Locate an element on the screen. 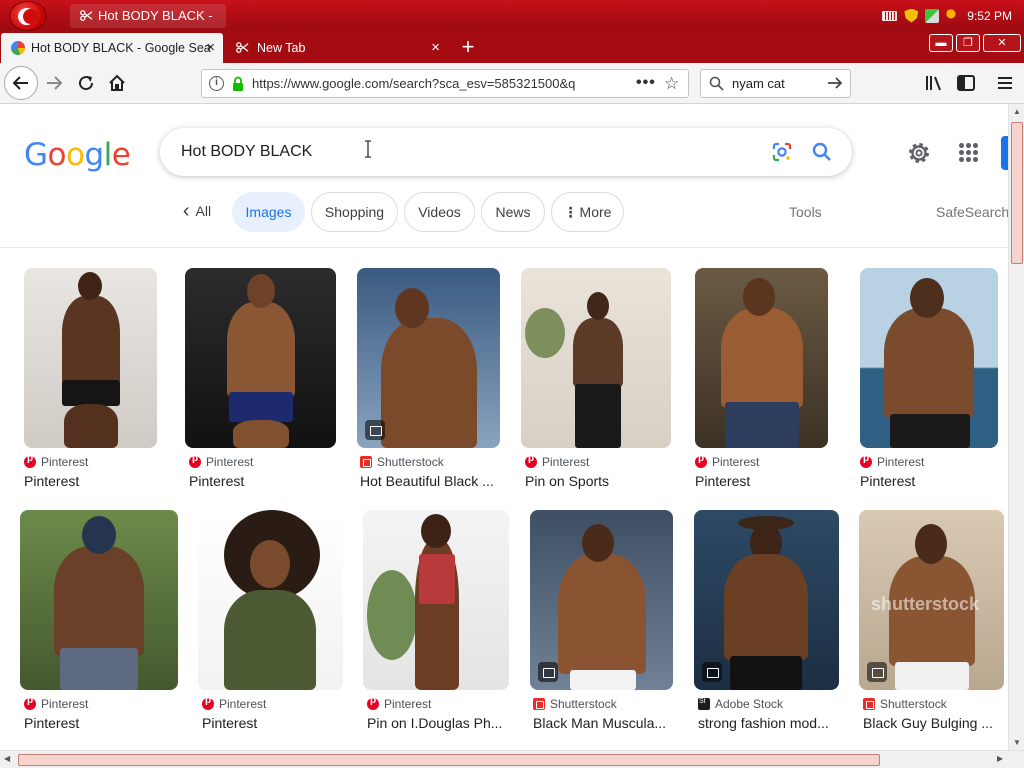 Image resolution: width=1024 pixels, height=768 pixels. sidebar-button is located at coordinates (966, 83).